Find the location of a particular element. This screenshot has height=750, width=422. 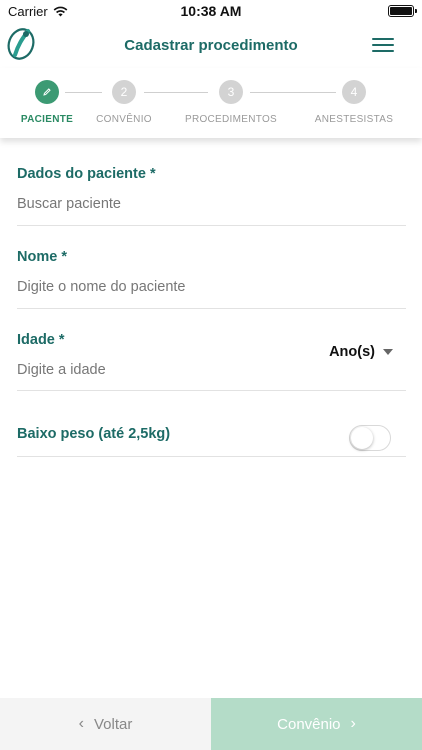

step-label: ANESTESISTAS is located at coordinates (354, 119).